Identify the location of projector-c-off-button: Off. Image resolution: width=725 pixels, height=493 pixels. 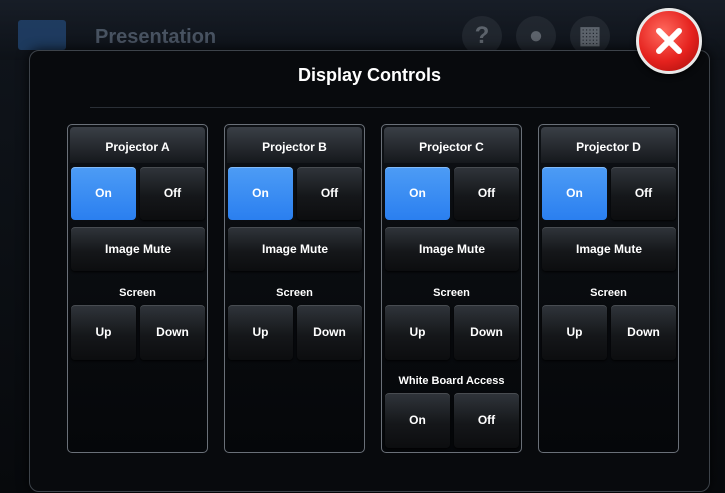
(486, 193).